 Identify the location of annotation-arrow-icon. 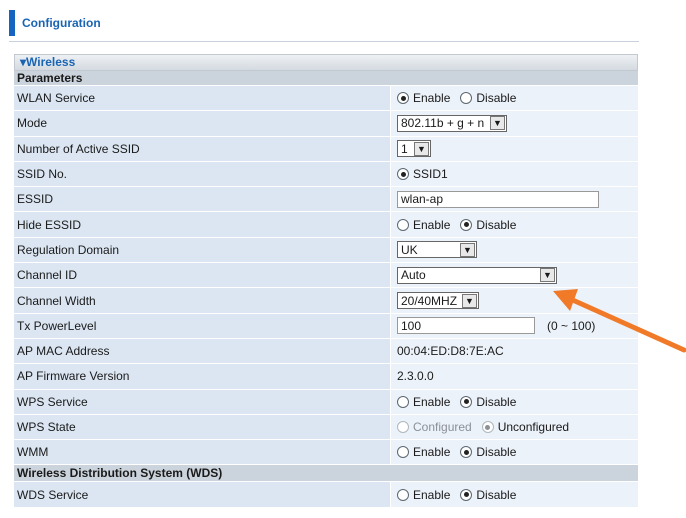
(619, 321).